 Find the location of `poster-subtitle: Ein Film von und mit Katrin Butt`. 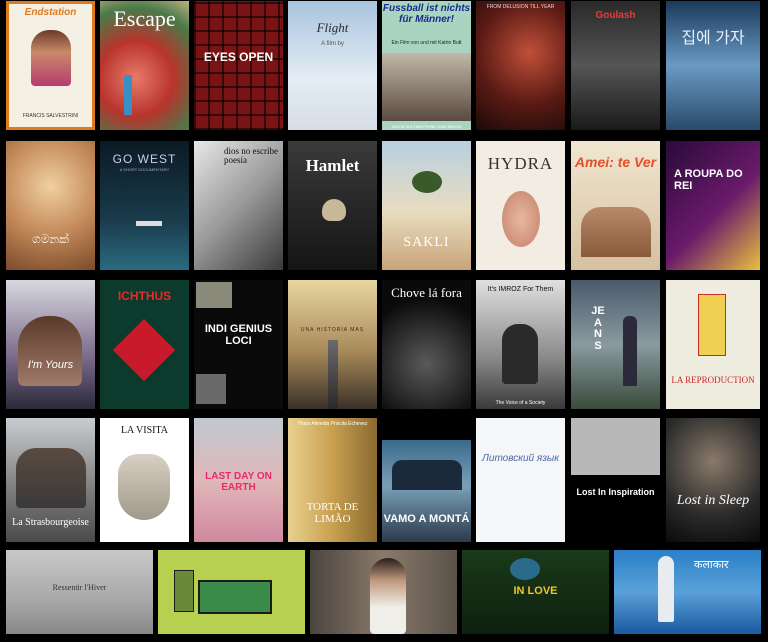

poster-subtitle: Ein Film von und mit Katrin Butt is located at coordinates (426, 43).